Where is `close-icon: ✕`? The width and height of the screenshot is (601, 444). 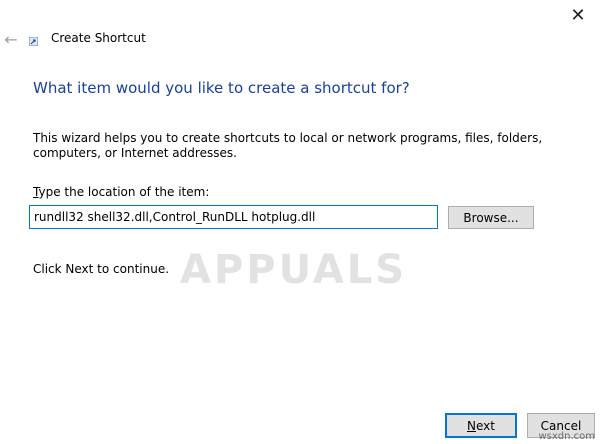
close-icon: ✕ is located at coordinates (578, 15).